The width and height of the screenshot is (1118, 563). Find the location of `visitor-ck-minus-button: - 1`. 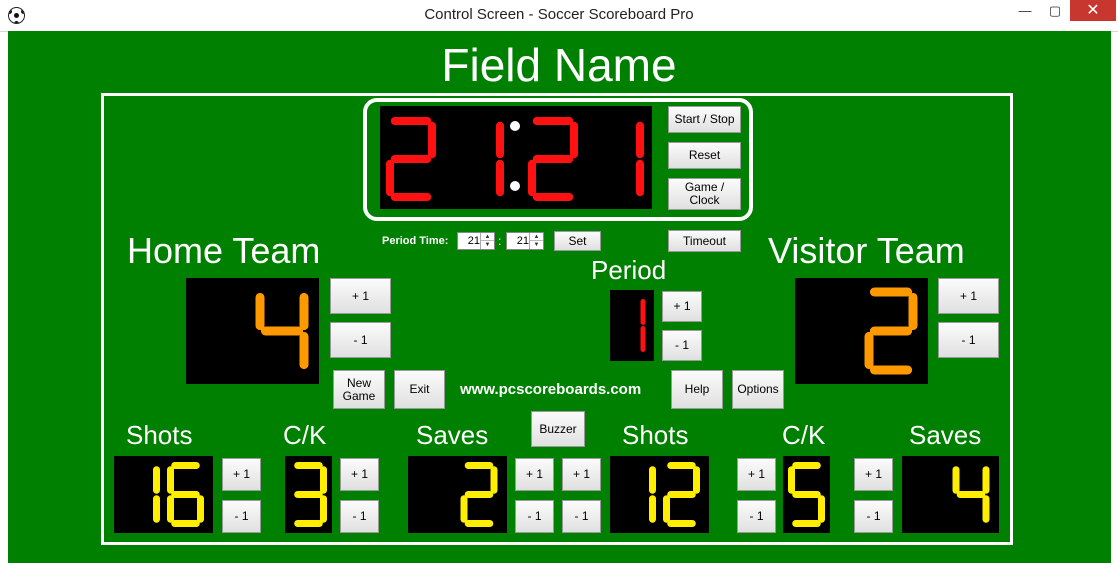

visitor-ck-minus-button: - 1 is located at coordinates (756, 516).